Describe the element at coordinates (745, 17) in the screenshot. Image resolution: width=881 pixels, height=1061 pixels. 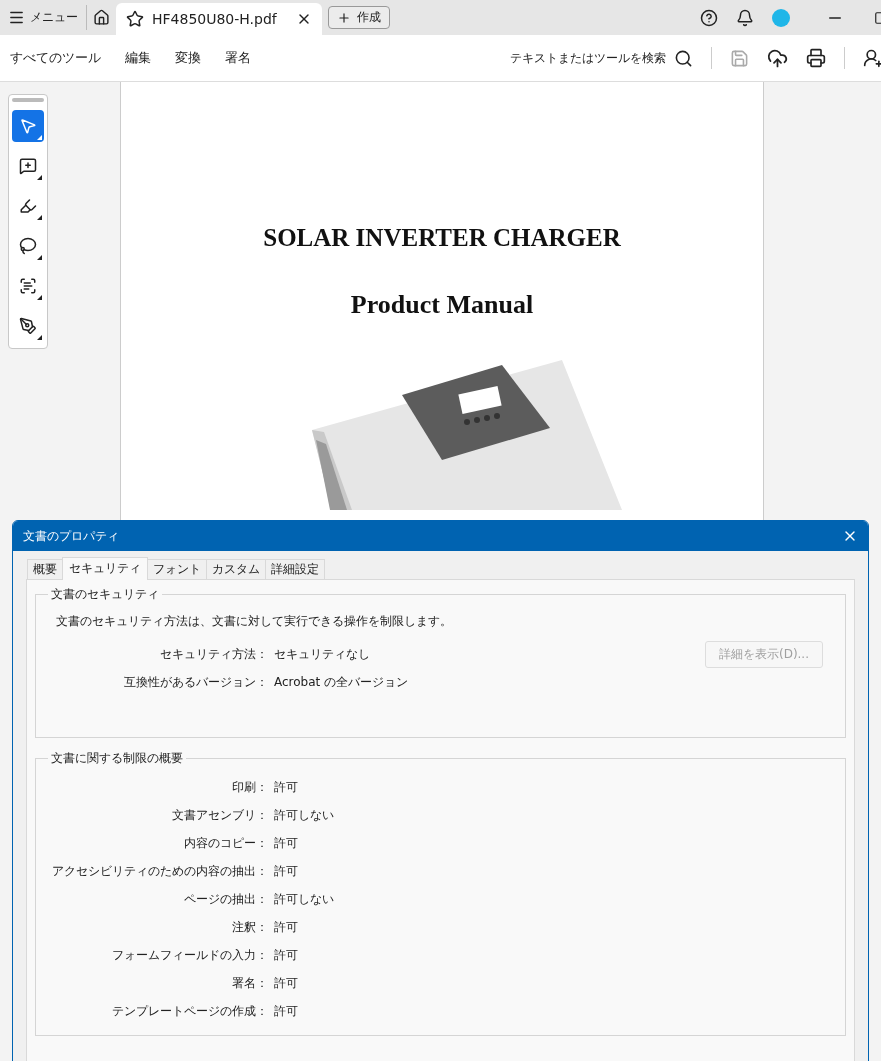
I see `bell-icon` at that location.